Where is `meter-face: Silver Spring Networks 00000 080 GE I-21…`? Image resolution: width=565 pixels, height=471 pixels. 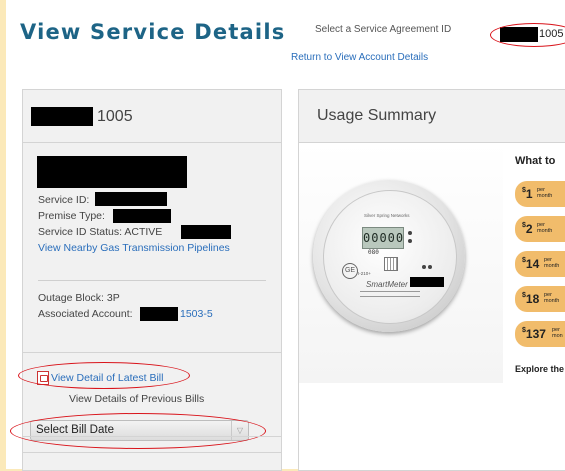
meter-face: Silver Spring Networks 00000 080 GE I-21… is located at coordinates (390, 257).